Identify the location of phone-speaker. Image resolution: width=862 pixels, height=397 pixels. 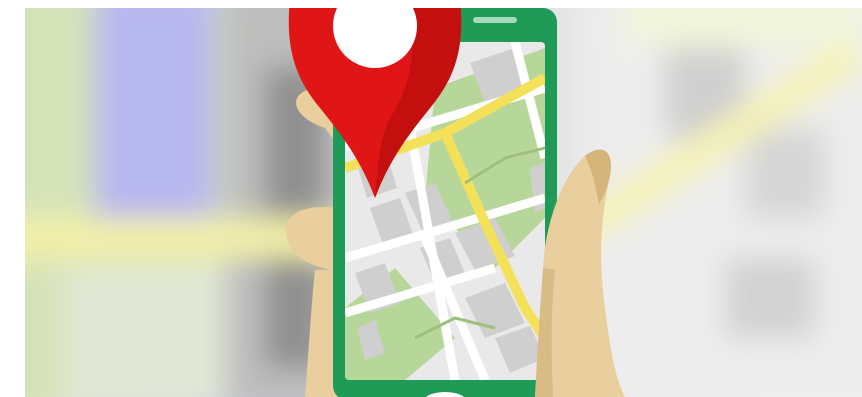
(495, 20).